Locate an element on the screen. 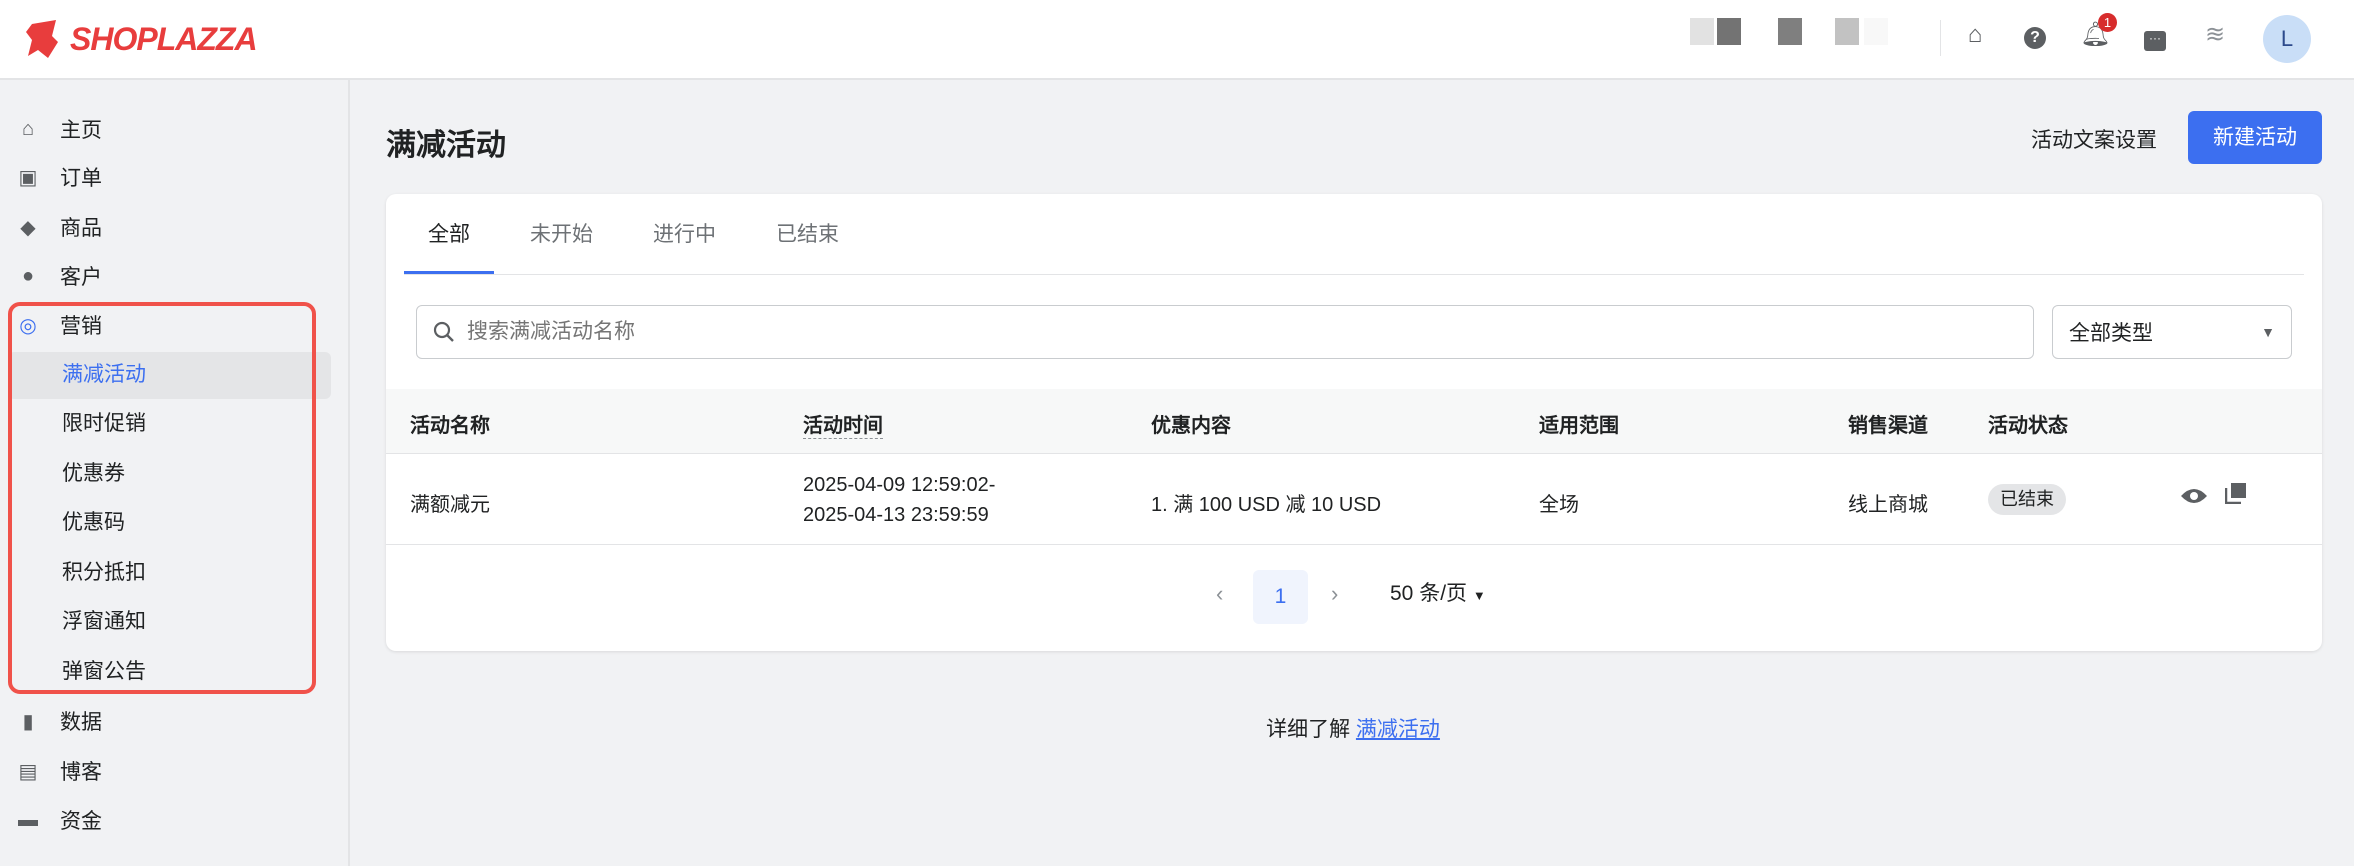 The width and height of the screenshot is (2354, 866). next-page-button: › is located at coordinates (1334, 594).